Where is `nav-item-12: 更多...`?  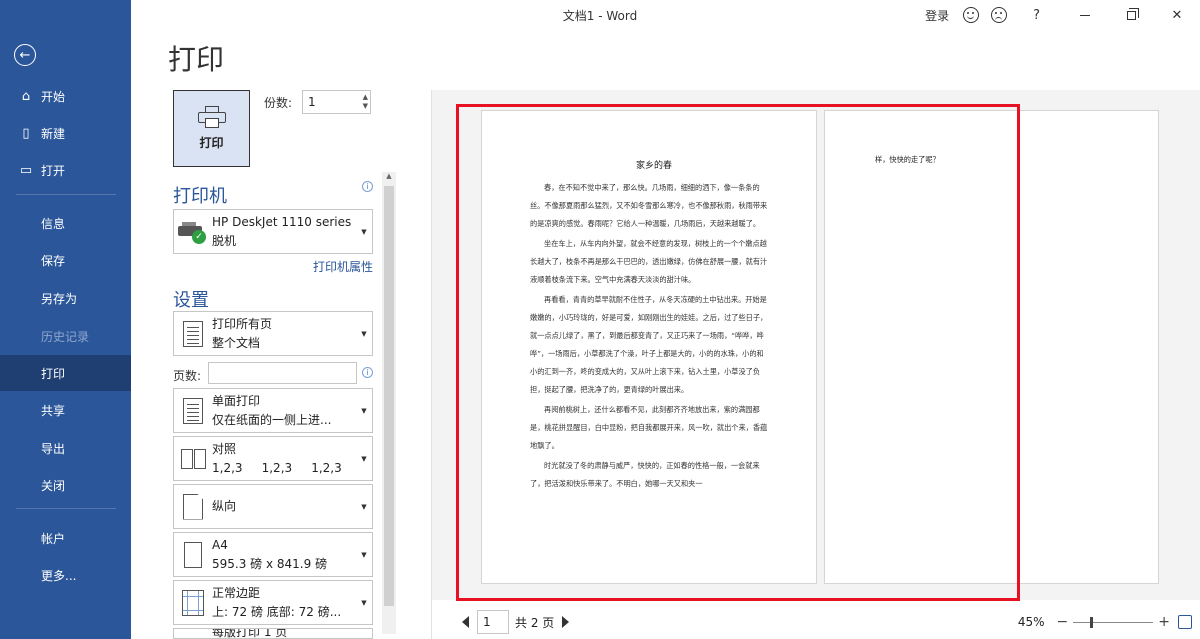 nav-item-12: 更多... is located at coordinates (65, 575).